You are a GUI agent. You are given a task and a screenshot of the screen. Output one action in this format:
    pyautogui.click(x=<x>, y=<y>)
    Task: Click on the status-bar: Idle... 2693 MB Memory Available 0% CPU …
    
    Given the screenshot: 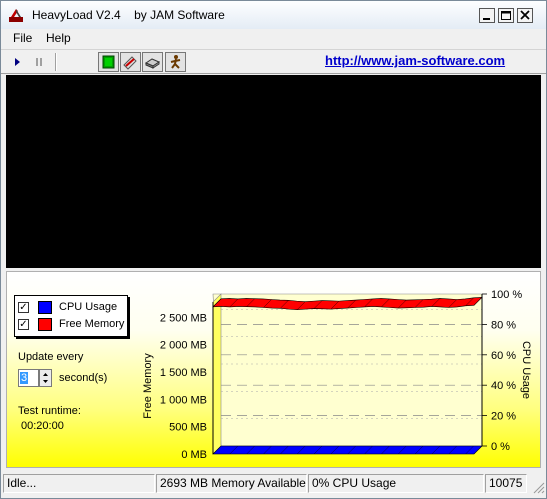 What is the action you would take?
    pyautogui.click(x=273, y=484)
    